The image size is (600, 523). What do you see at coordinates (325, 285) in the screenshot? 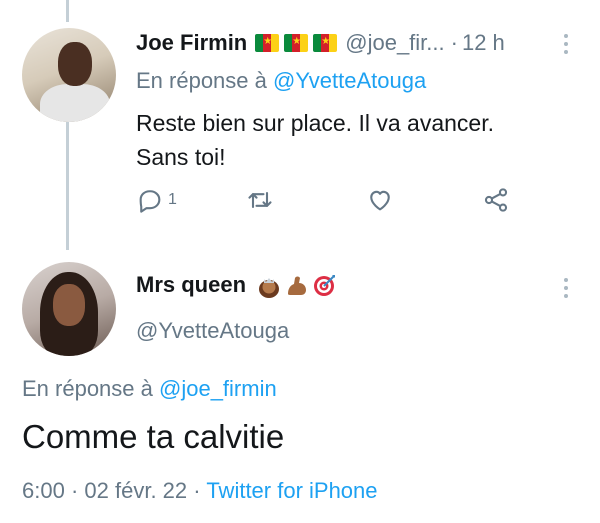
I see `direct-hit-emoji` at bounding box center [325, 285].